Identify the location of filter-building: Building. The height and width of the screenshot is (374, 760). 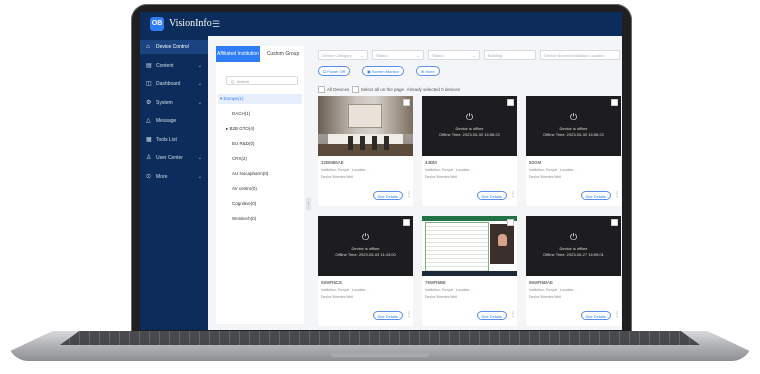
(510, 55).